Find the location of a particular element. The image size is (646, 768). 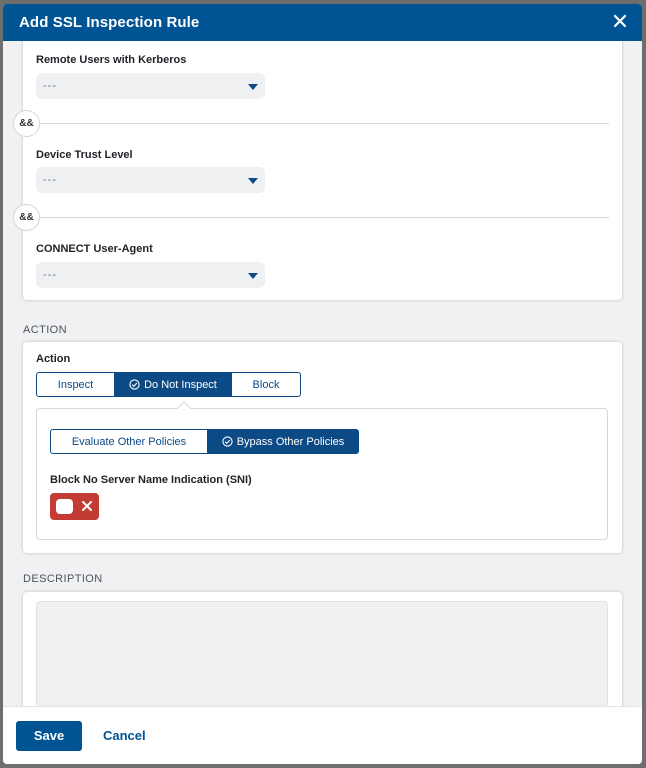

toggle-knob is located at coordinates (64, 506).